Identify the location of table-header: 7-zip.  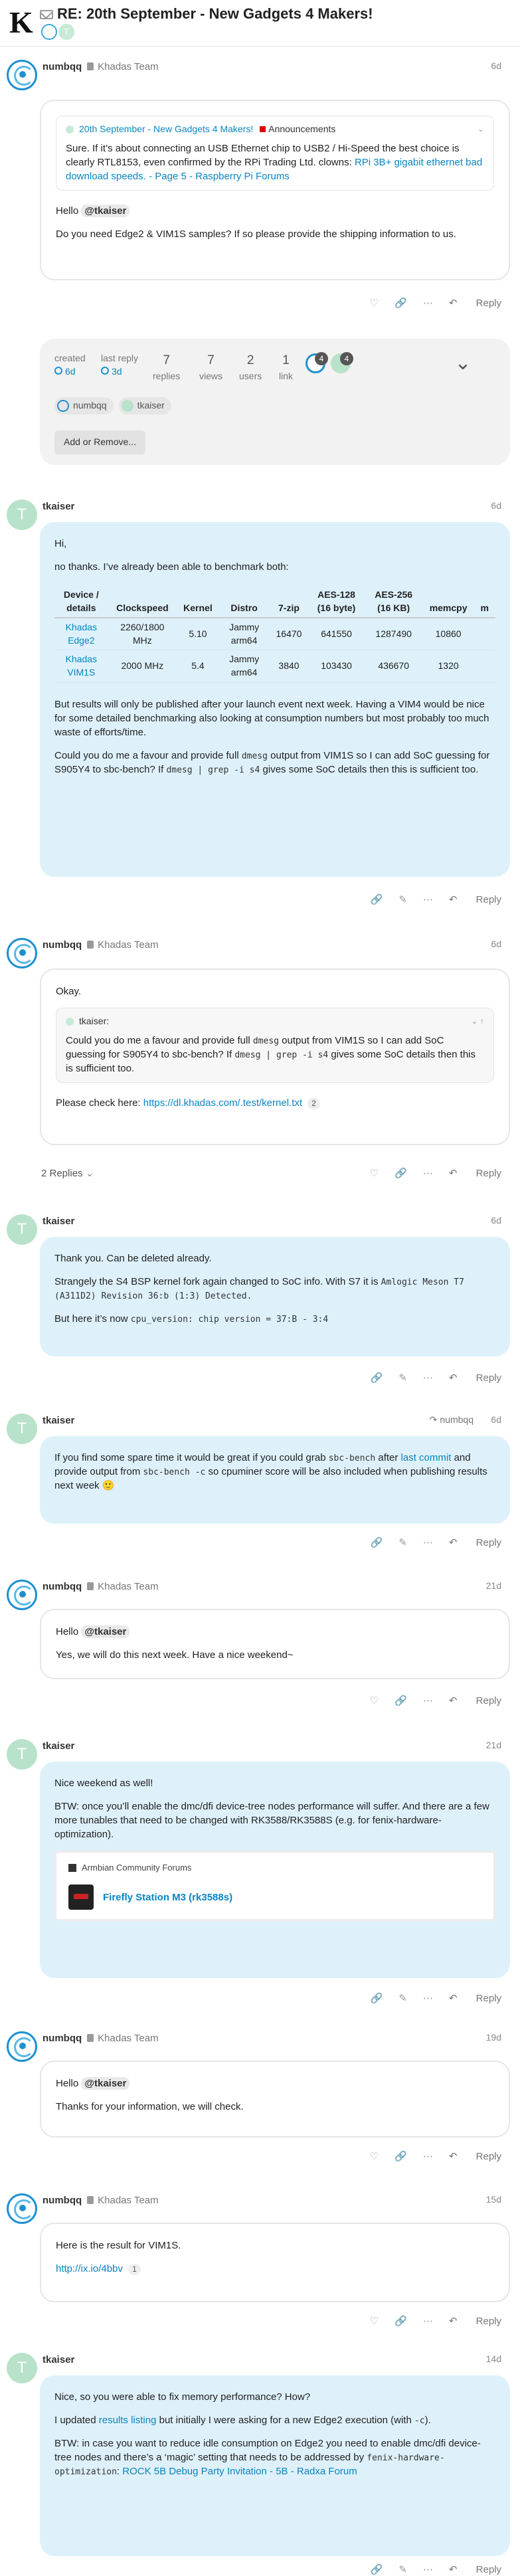
(289, 602).